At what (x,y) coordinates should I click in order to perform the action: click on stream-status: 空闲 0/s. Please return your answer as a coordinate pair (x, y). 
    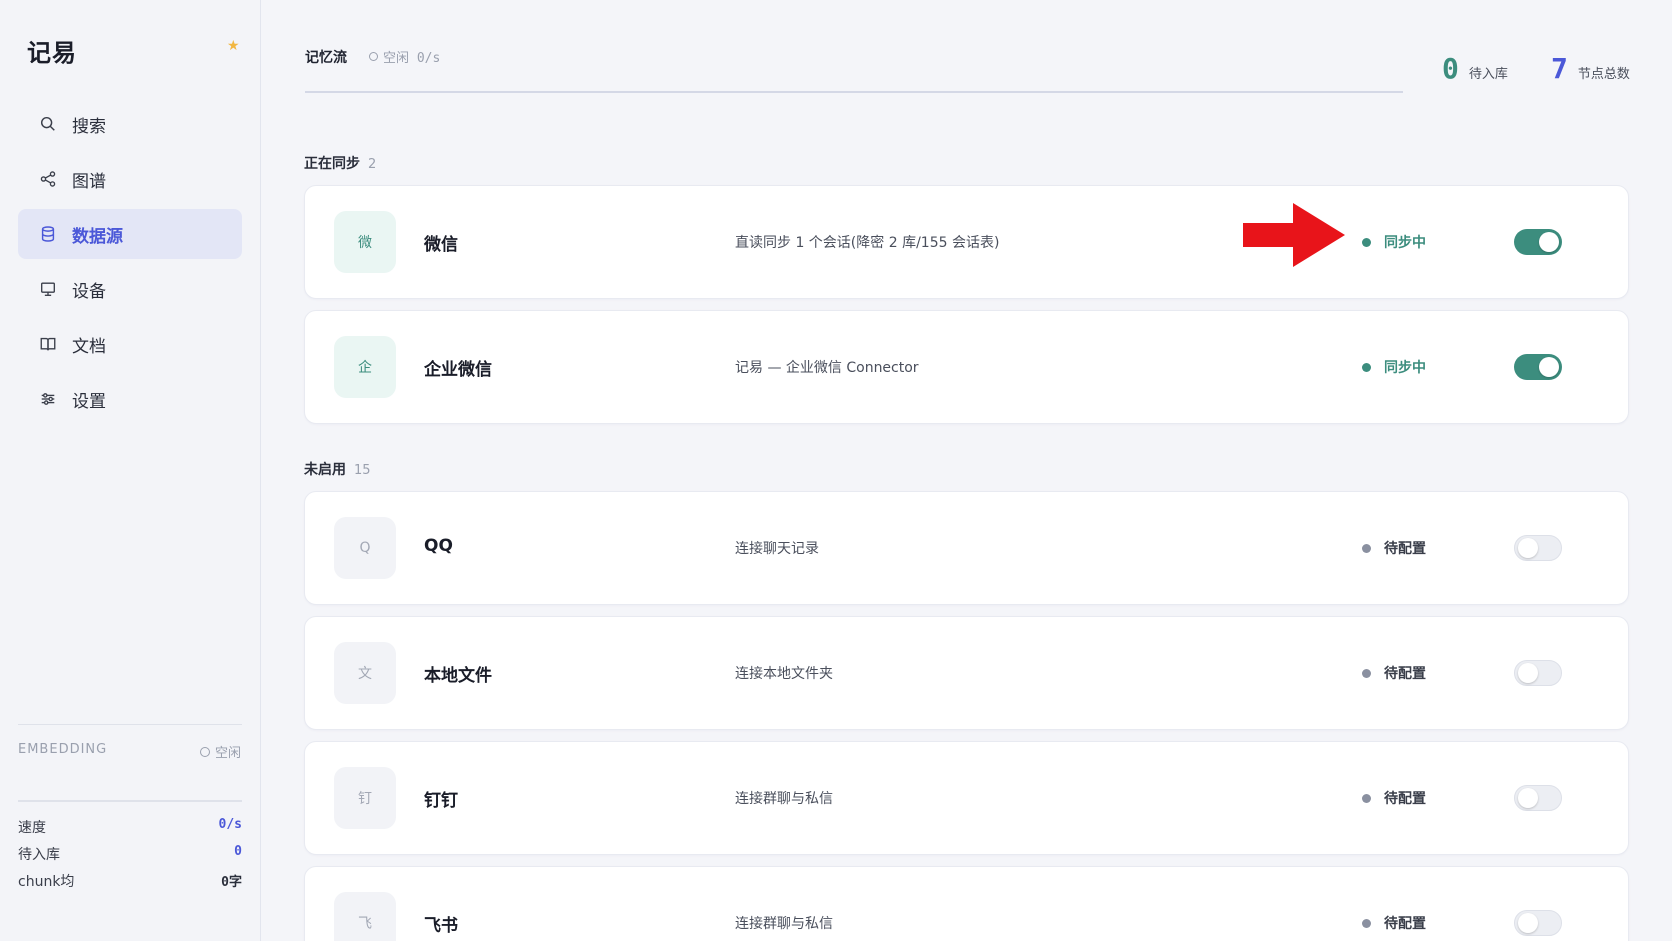
    Looking at the image, I should click on (404, 56).